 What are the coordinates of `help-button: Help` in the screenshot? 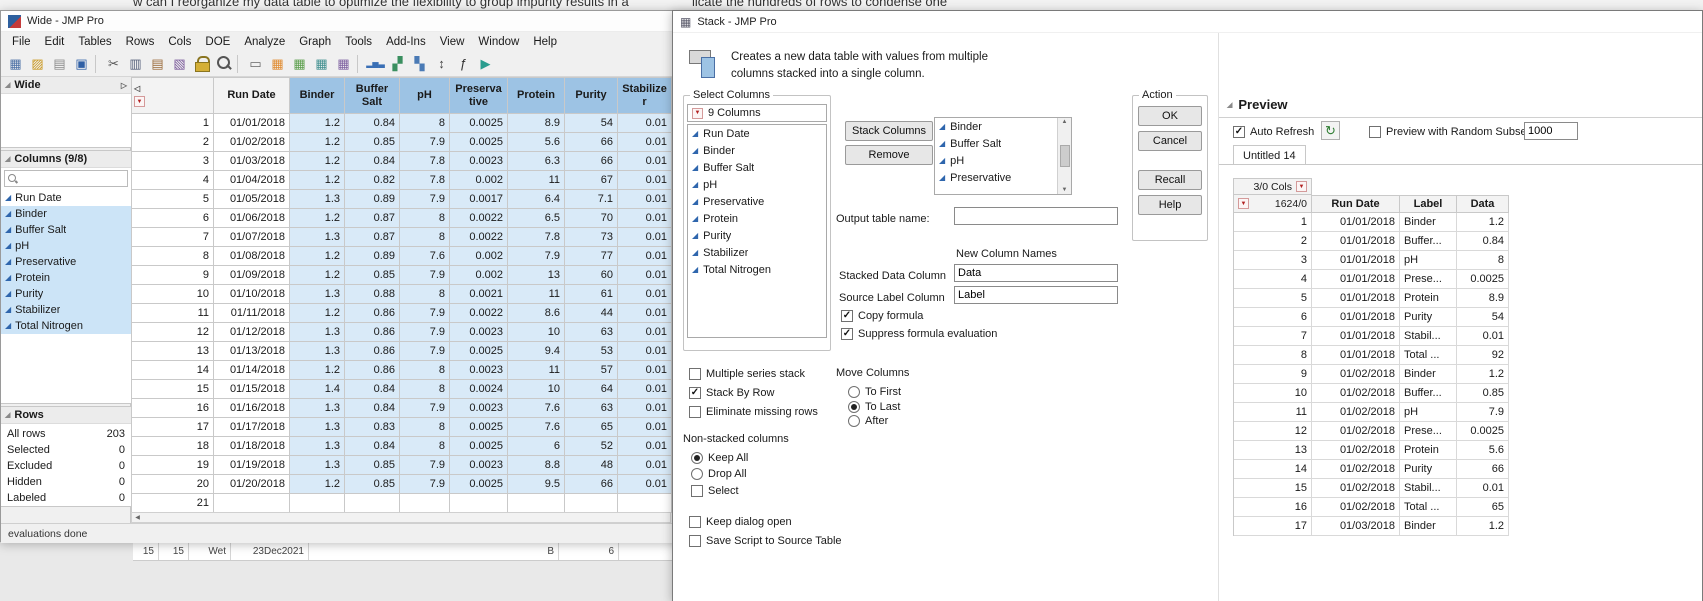 It's located at (1170, 205).